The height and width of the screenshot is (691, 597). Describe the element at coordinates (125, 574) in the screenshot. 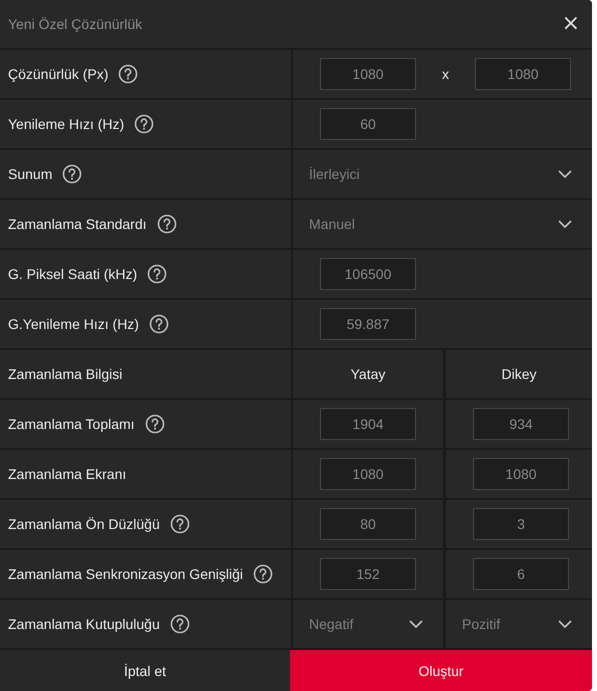

I see `field-label: Zamanlama Senkronizasyon Genişliği` at that location.